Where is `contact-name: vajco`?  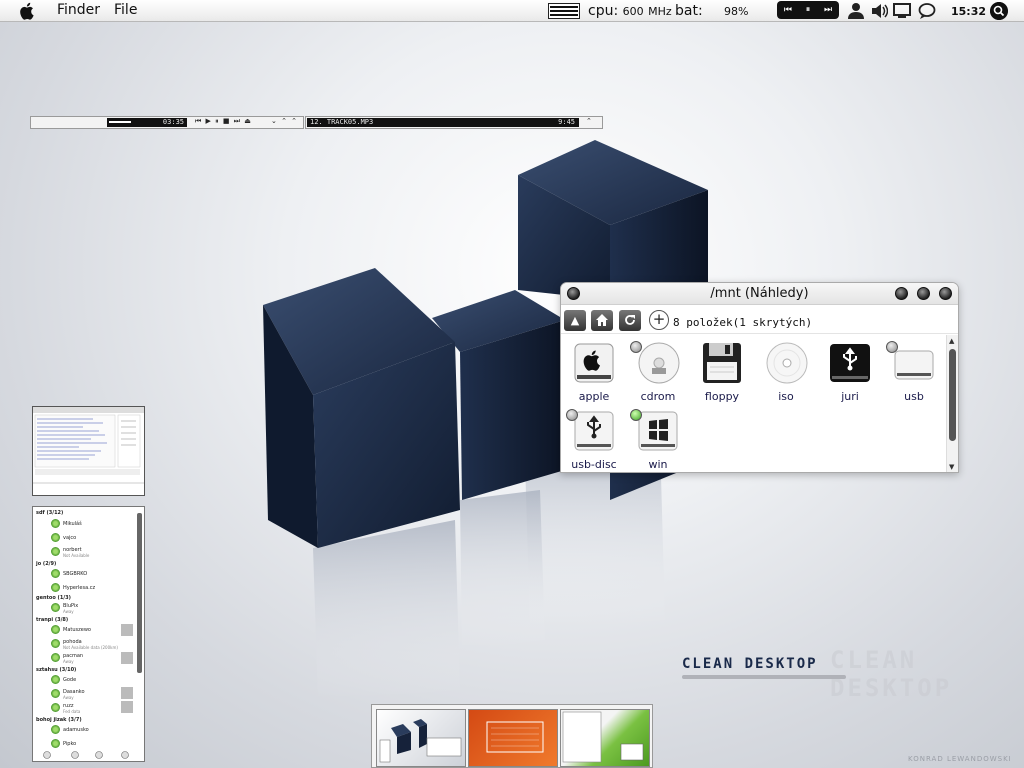 contact-name: vajco is located at coordinates (69, 538).